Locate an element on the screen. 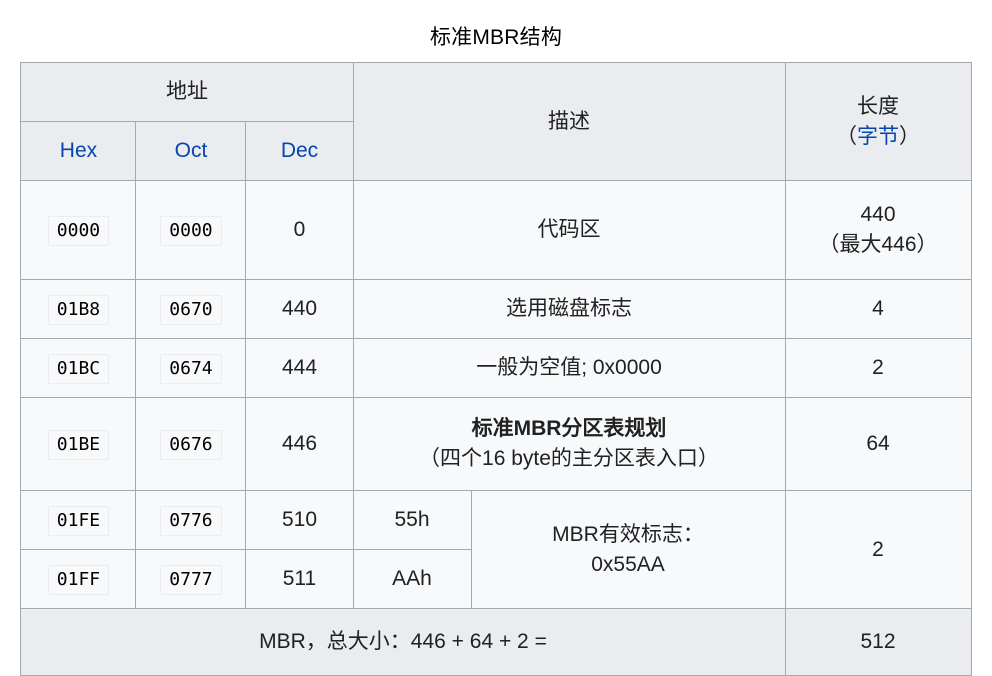 The width and height of the screenshot is (992, 676). table-caption: 标准MBR结构 is located at coordinates (496, 37).